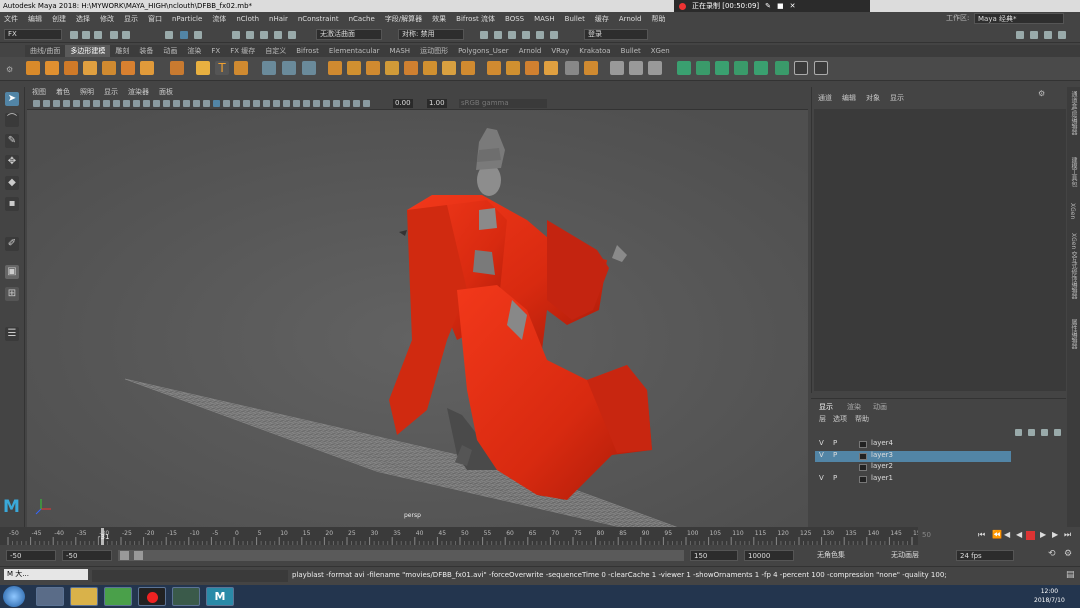  Describe the element at coordinates (286, 103) in the screenshot. I see `viewport-tool-25-icon` at that location.